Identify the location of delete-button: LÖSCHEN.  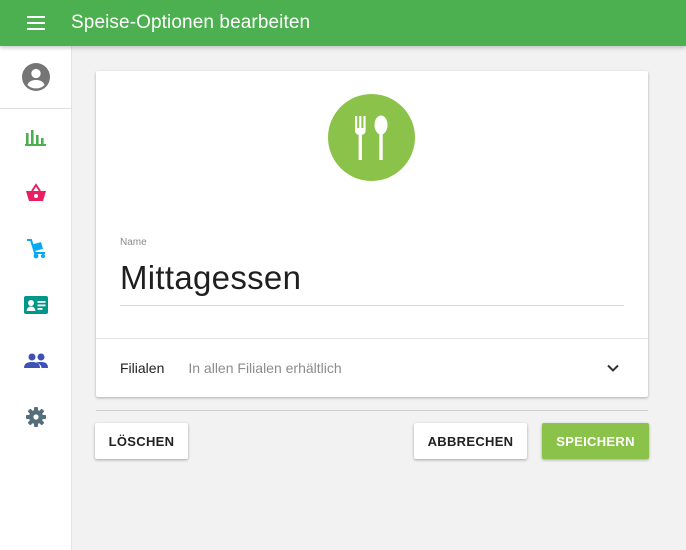
(141, 441).